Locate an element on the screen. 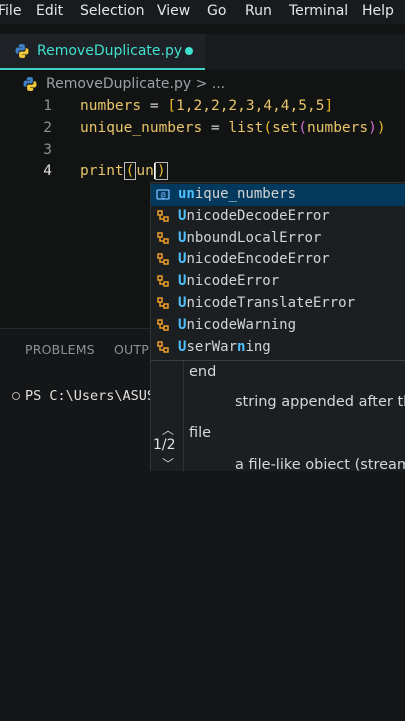 The height and width of the screenshot is (721, 405). suggestion-label: UnboundLocalError is located at coordinates (250, 237).